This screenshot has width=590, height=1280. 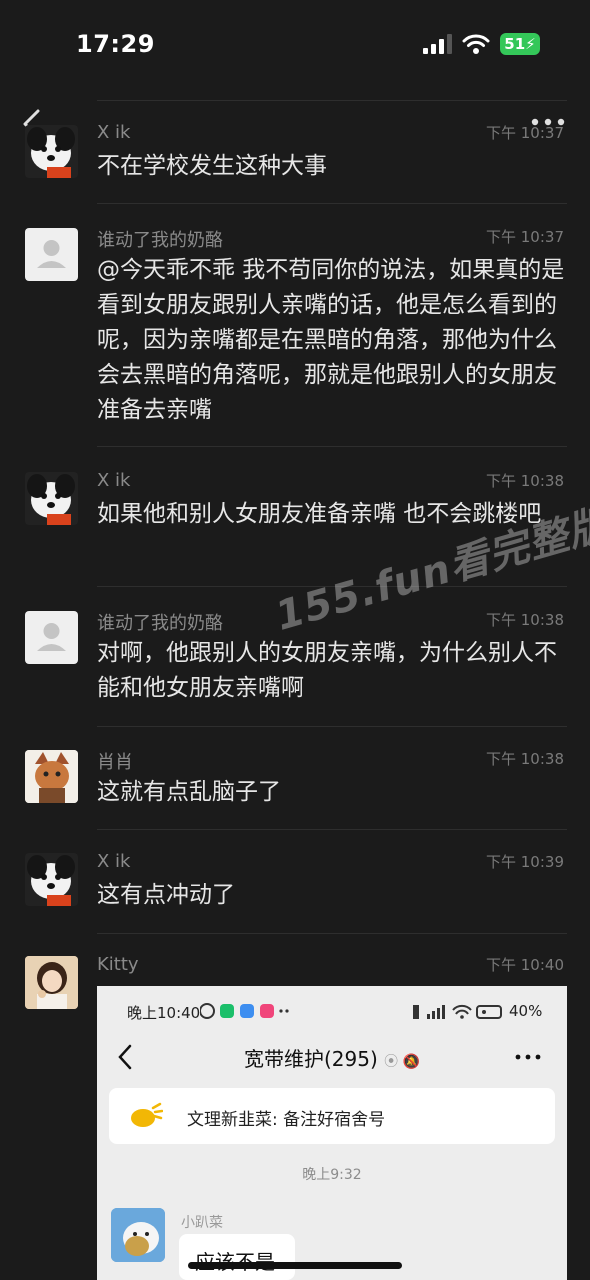 I want to click on comment-time: 下午 10:40, so click(x=525, y=965).